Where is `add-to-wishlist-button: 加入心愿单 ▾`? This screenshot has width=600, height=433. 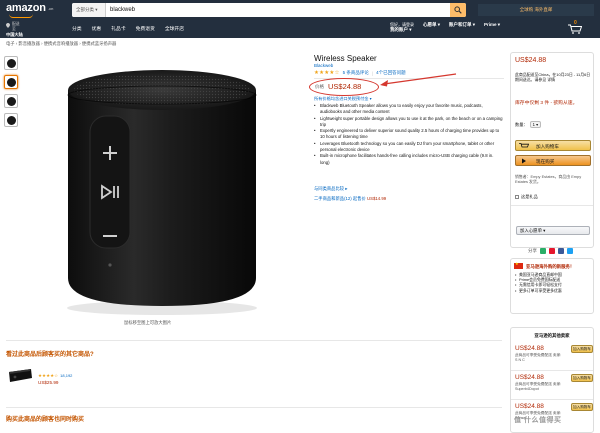 add-to-wishlist-button: 加入心愿单 ▾ is located at coordinates (553, 230).